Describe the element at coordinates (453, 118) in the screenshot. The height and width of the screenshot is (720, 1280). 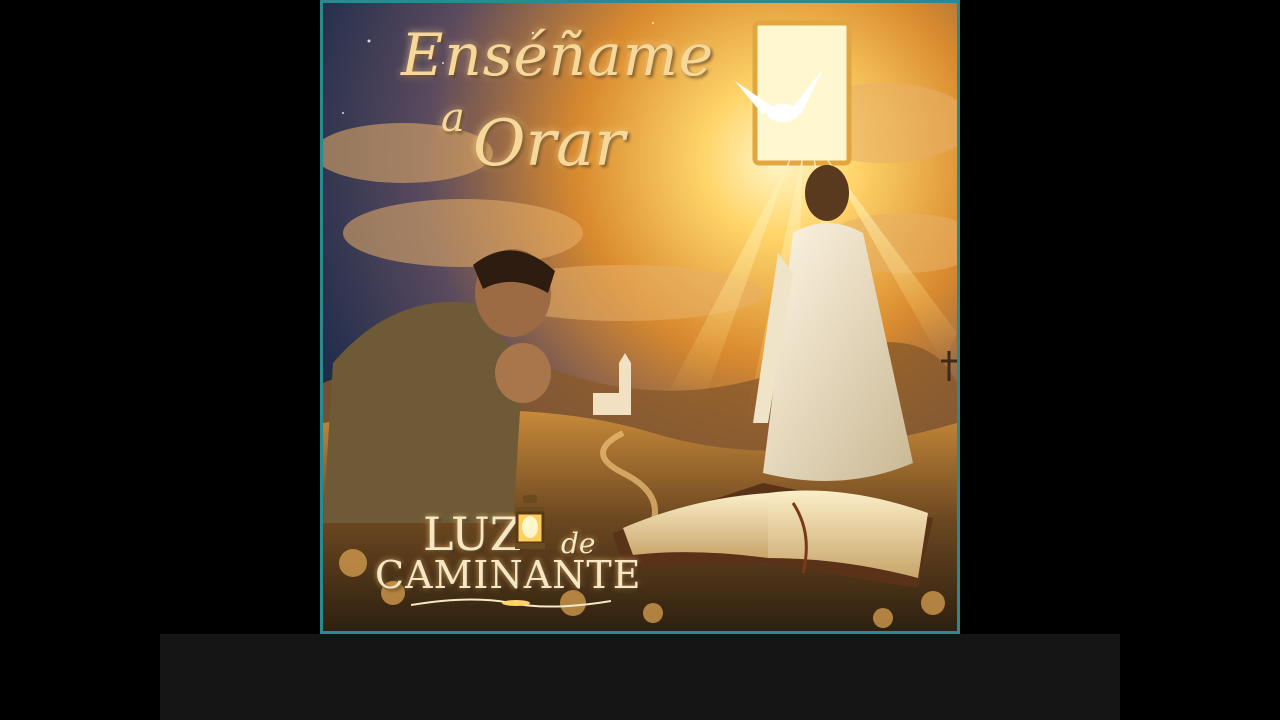
I see `cover-title-line2: a` at that location.